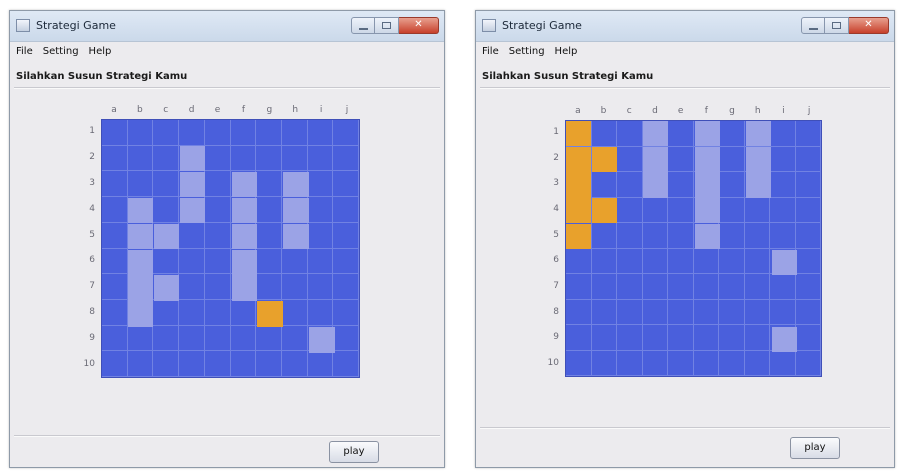  I want to click on close-icon, so click(419, 25).